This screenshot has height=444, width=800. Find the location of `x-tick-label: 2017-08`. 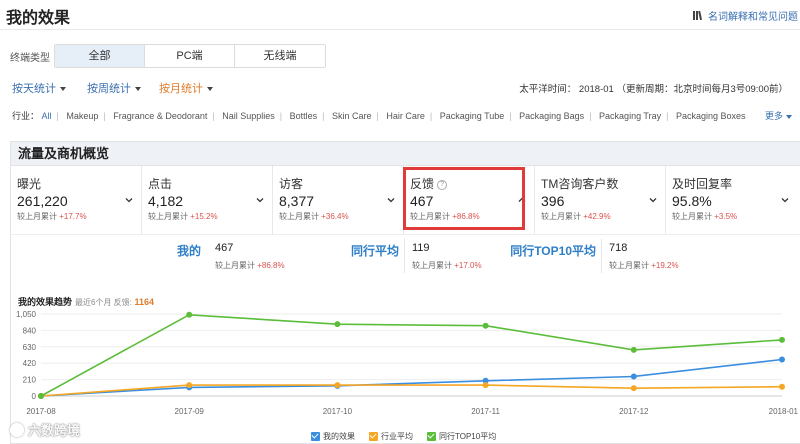

x-tick-label: 2017-08 is located at coordinates (41, 411).